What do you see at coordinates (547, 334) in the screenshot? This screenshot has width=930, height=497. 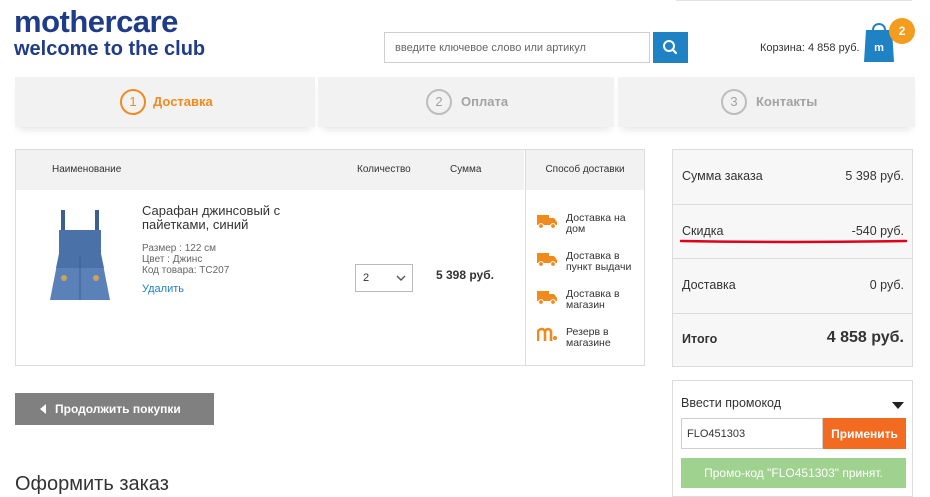 I see `mothercare-logo-icon` at bounding box center [547, 334].